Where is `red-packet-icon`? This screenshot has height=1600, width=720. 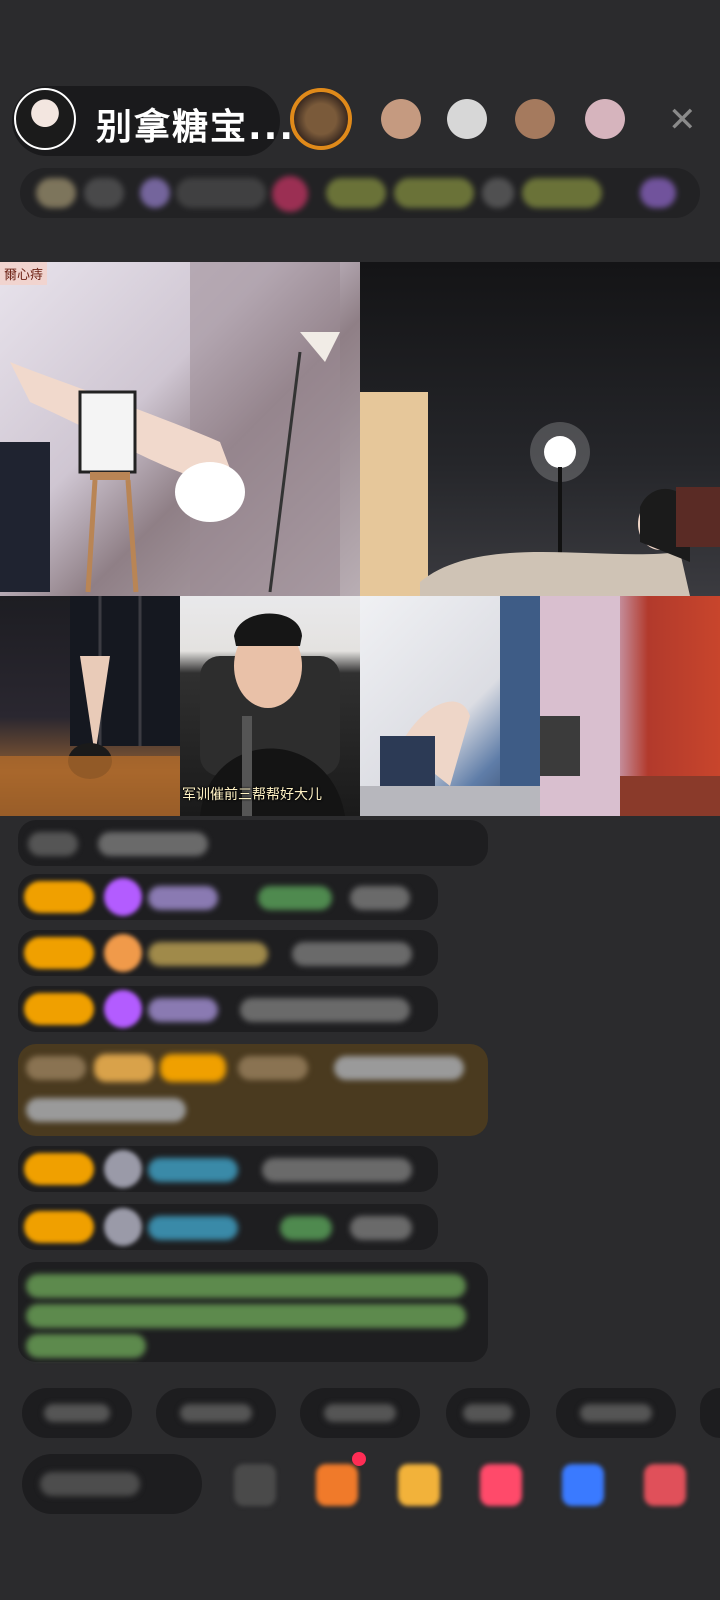 red-packet-icon is located at coordinates (419, 1485).